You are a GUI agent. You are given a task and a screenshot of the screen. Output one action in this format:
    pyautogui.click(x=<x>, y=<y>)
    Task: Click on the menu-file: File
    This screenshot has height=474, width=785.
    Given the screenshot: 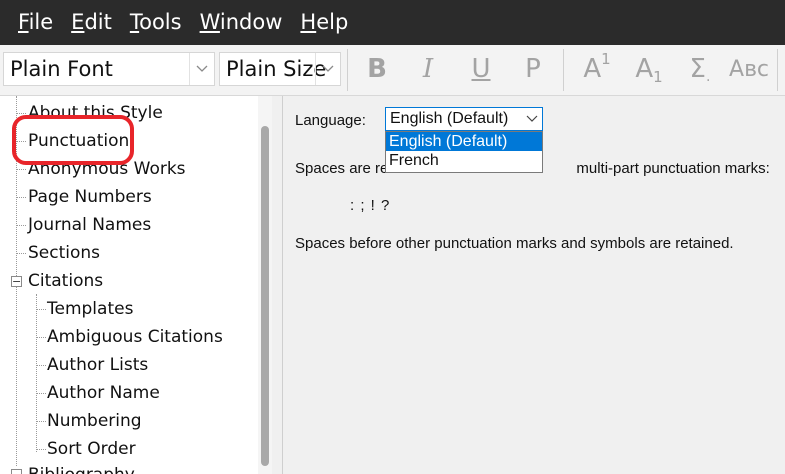 What is the action you would take?
    pyautogui.click(x=31, y=22)
    